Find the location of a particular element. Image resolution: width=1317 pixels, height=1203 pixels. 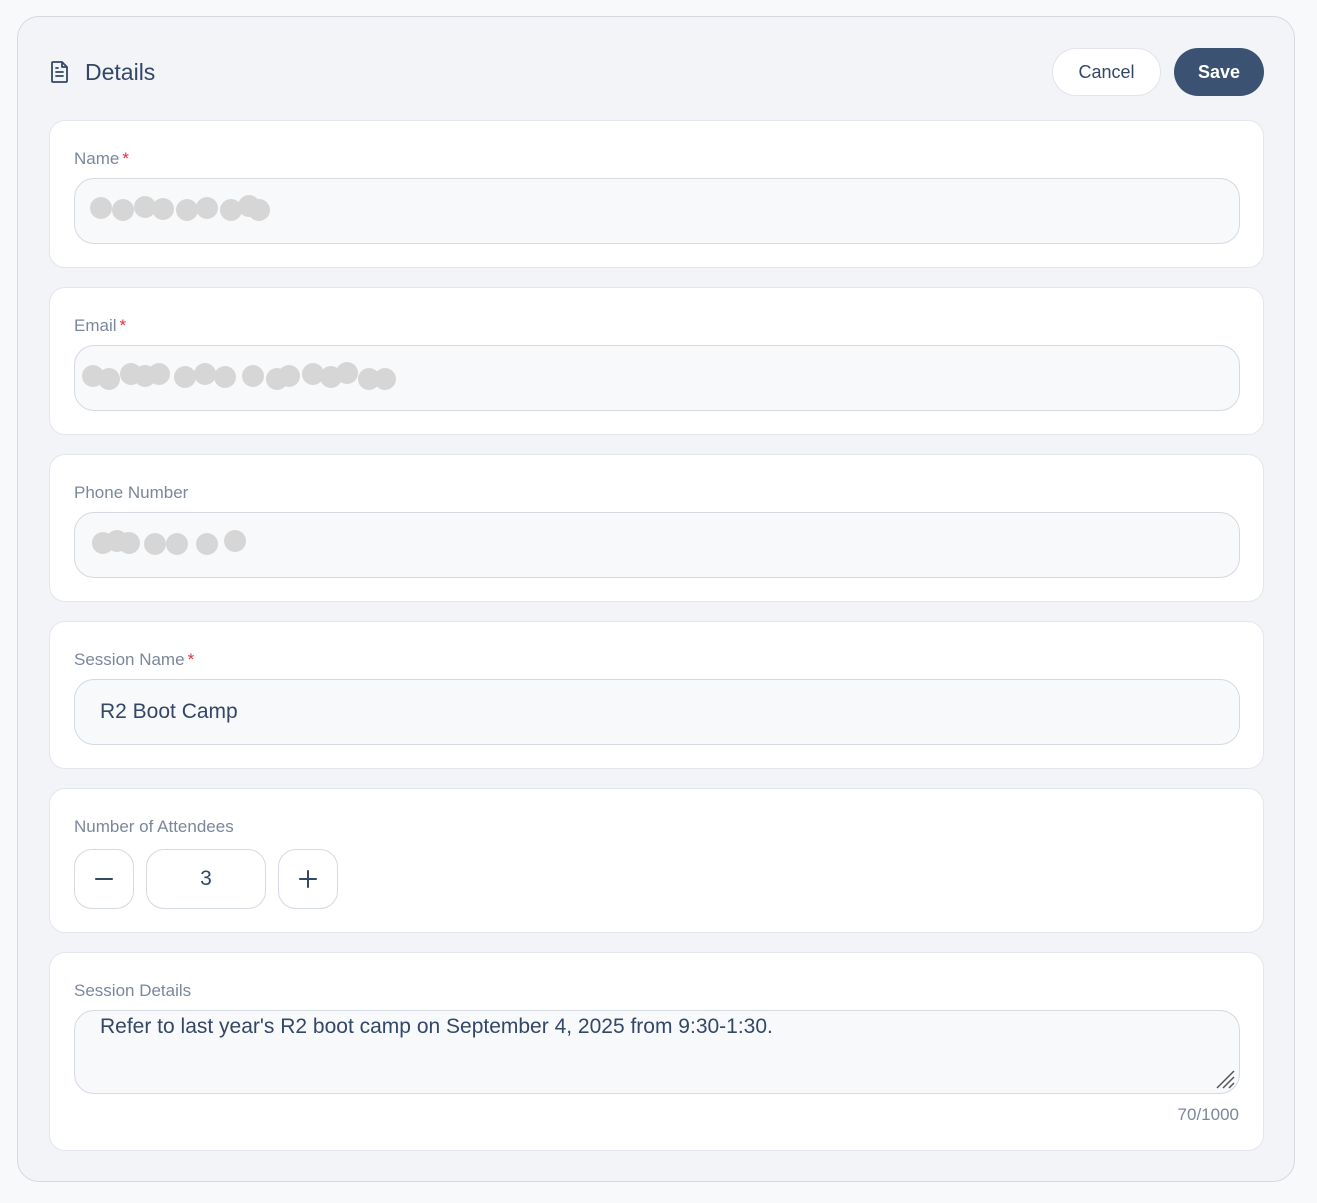

session-name-label: Session Name * is located at coordinates (134, 659).